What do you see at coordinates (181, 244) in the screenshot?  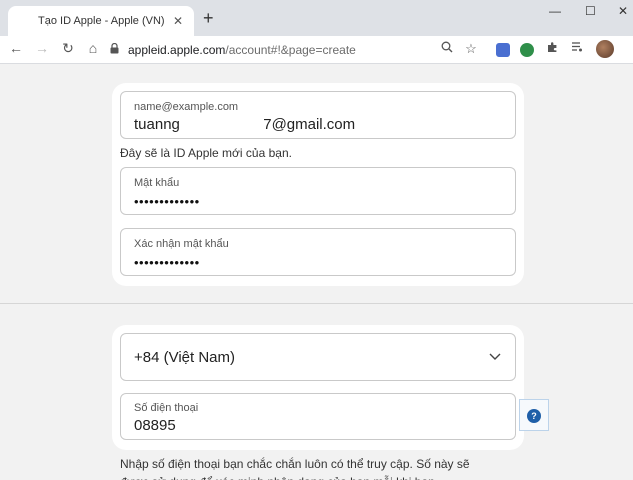 I see `confirm-password-label: Xác nhận mật khẩu` at bounding box center [181, 244].